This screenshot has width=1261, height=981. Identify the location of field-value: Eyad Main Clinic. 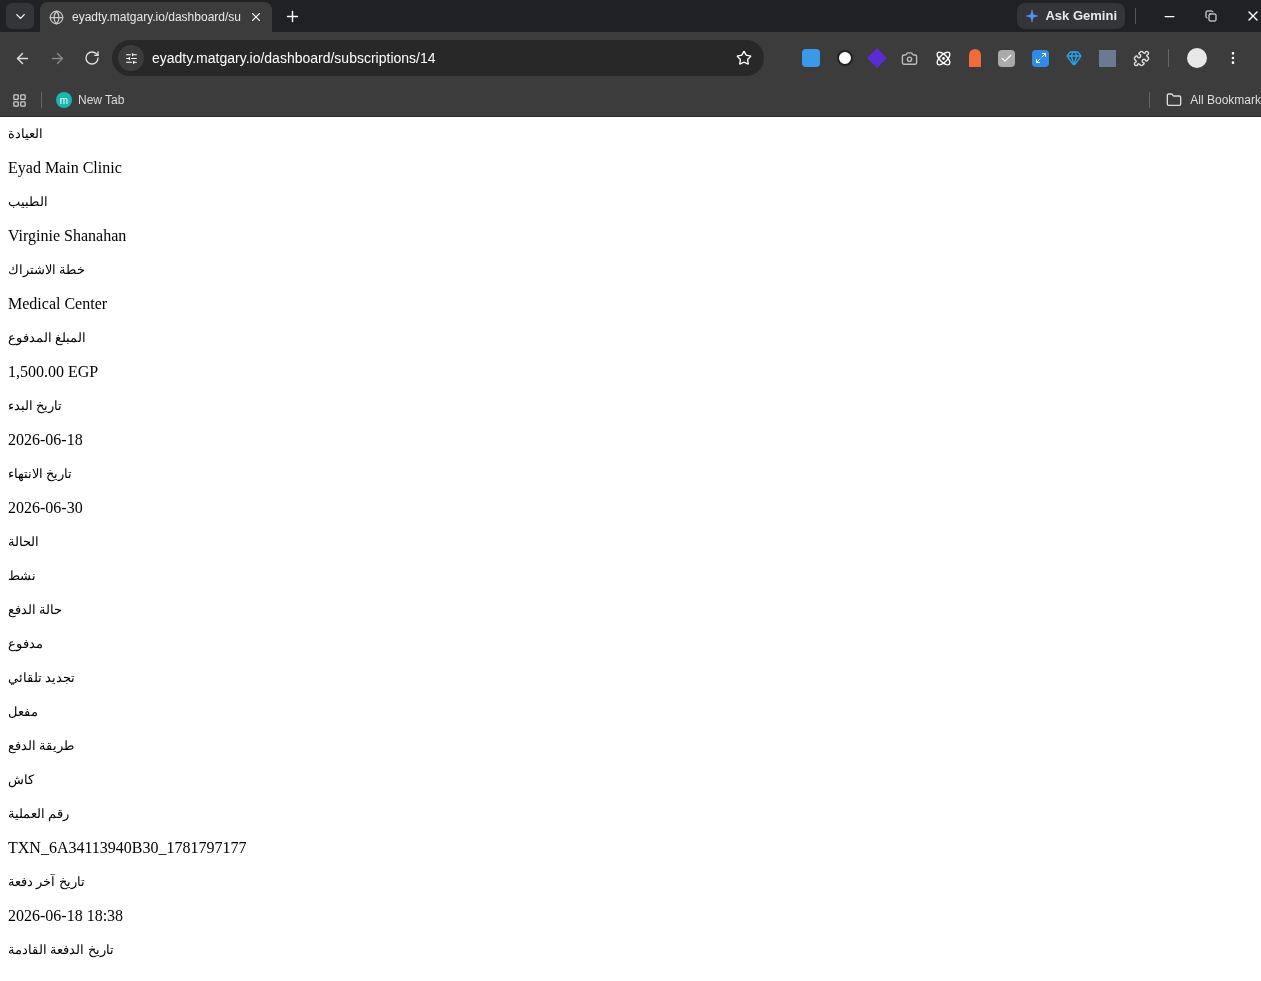
(65, 168).